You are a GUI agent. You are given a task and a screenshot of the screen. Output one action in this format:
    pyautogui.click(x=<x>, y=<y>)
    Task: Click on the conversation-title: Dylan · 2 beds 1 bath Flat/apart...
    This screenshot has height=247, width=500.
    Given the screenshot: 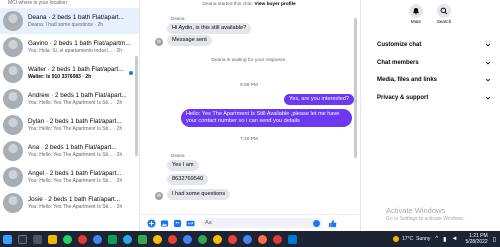 What is the action you would take?
    pyautogui.click(x=75, y=121)
    